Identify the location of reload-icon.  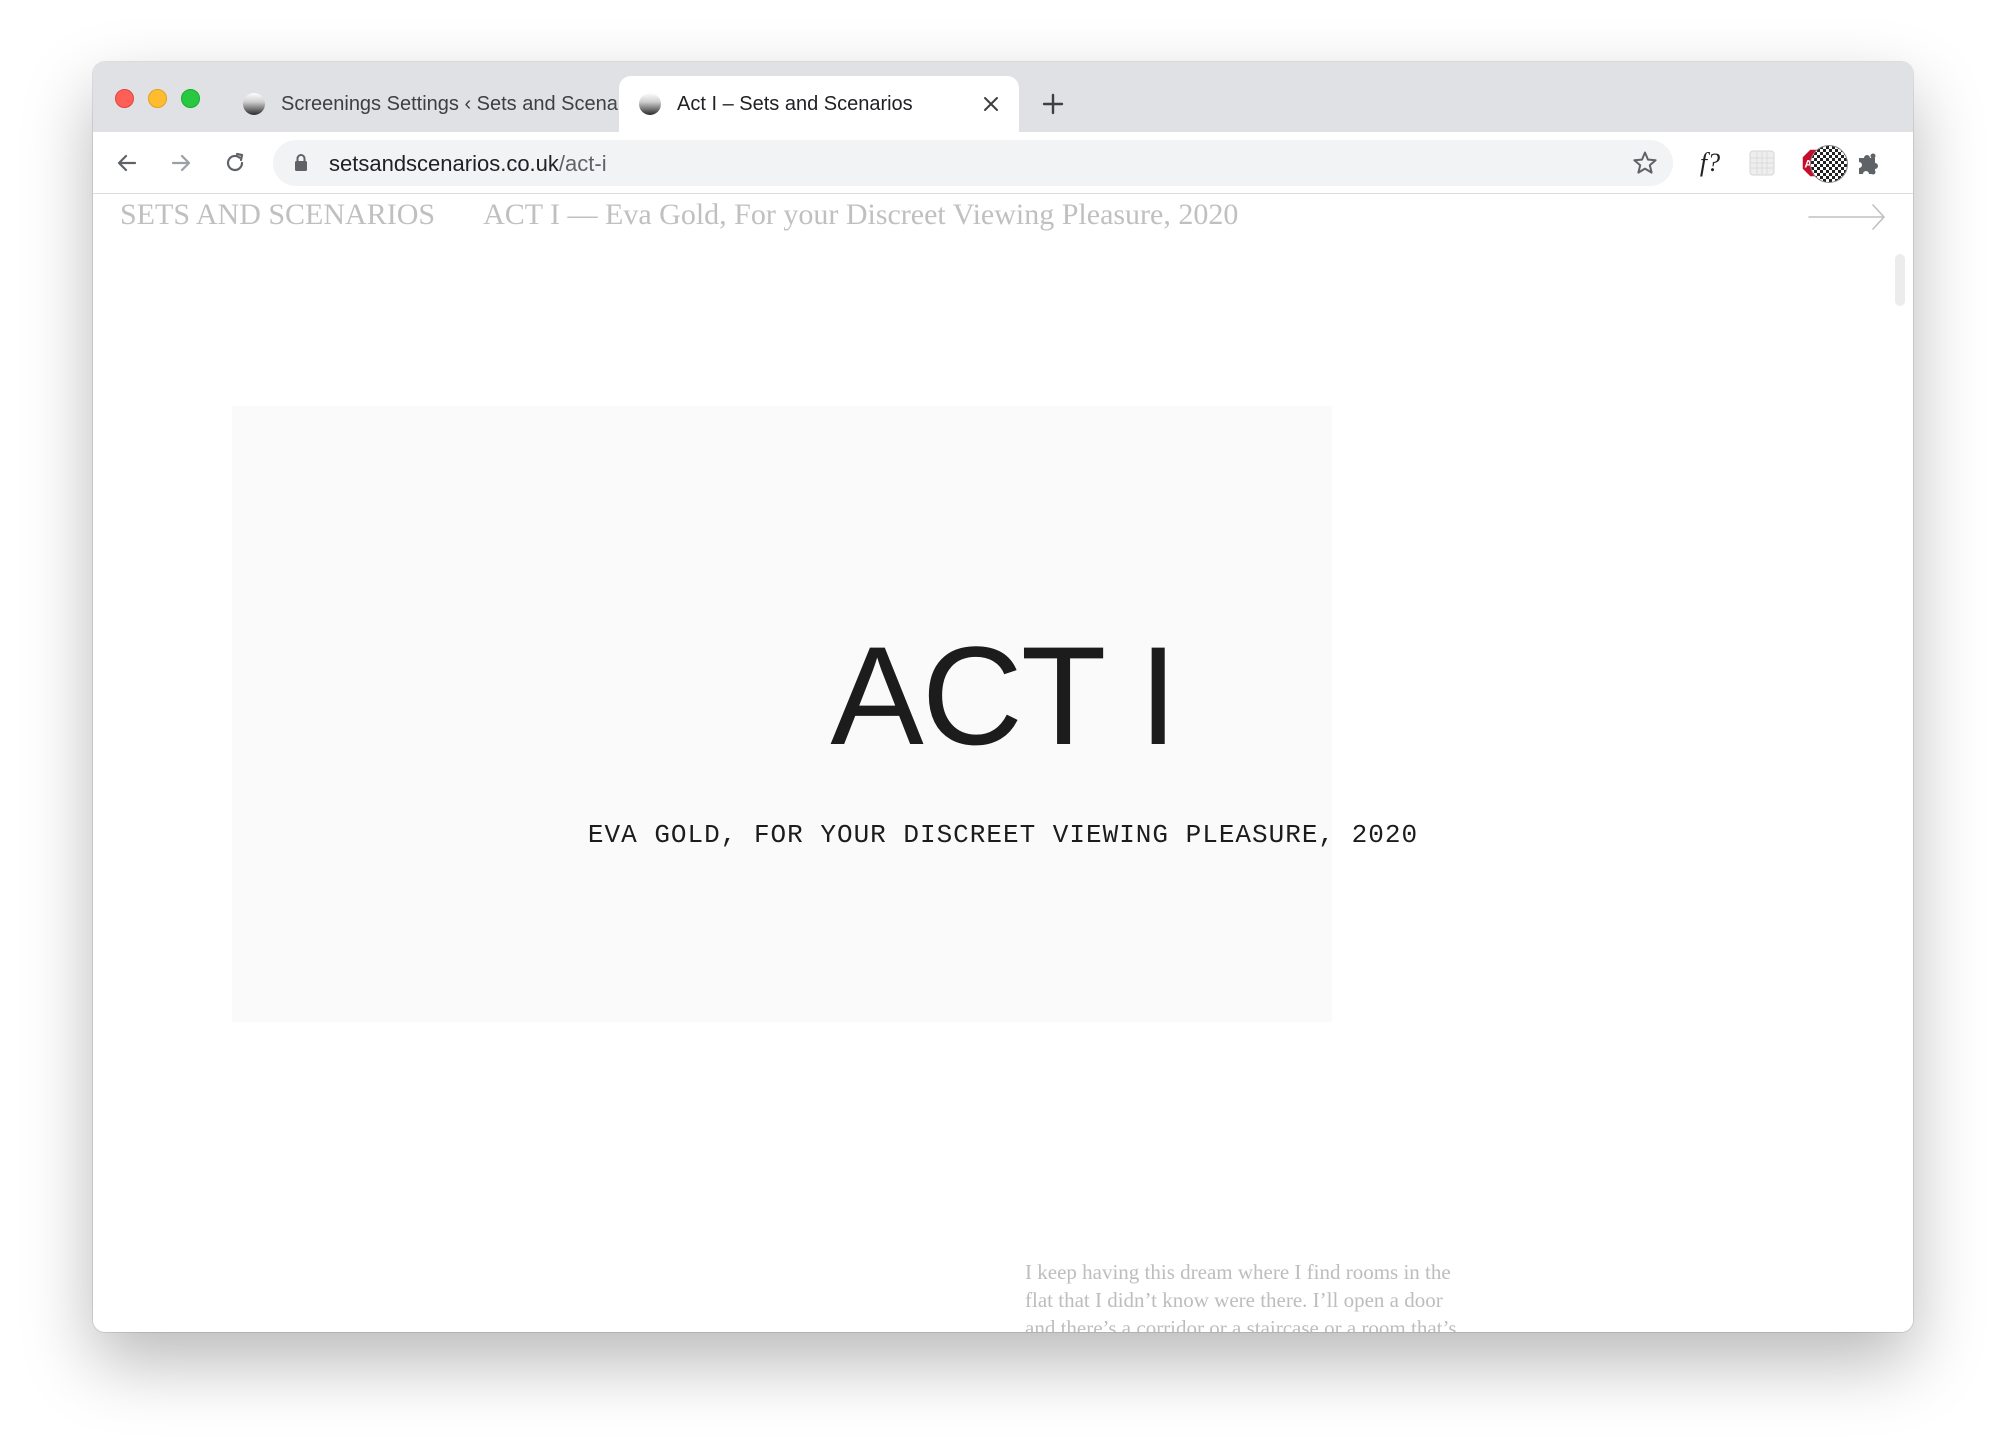
(235, 162).